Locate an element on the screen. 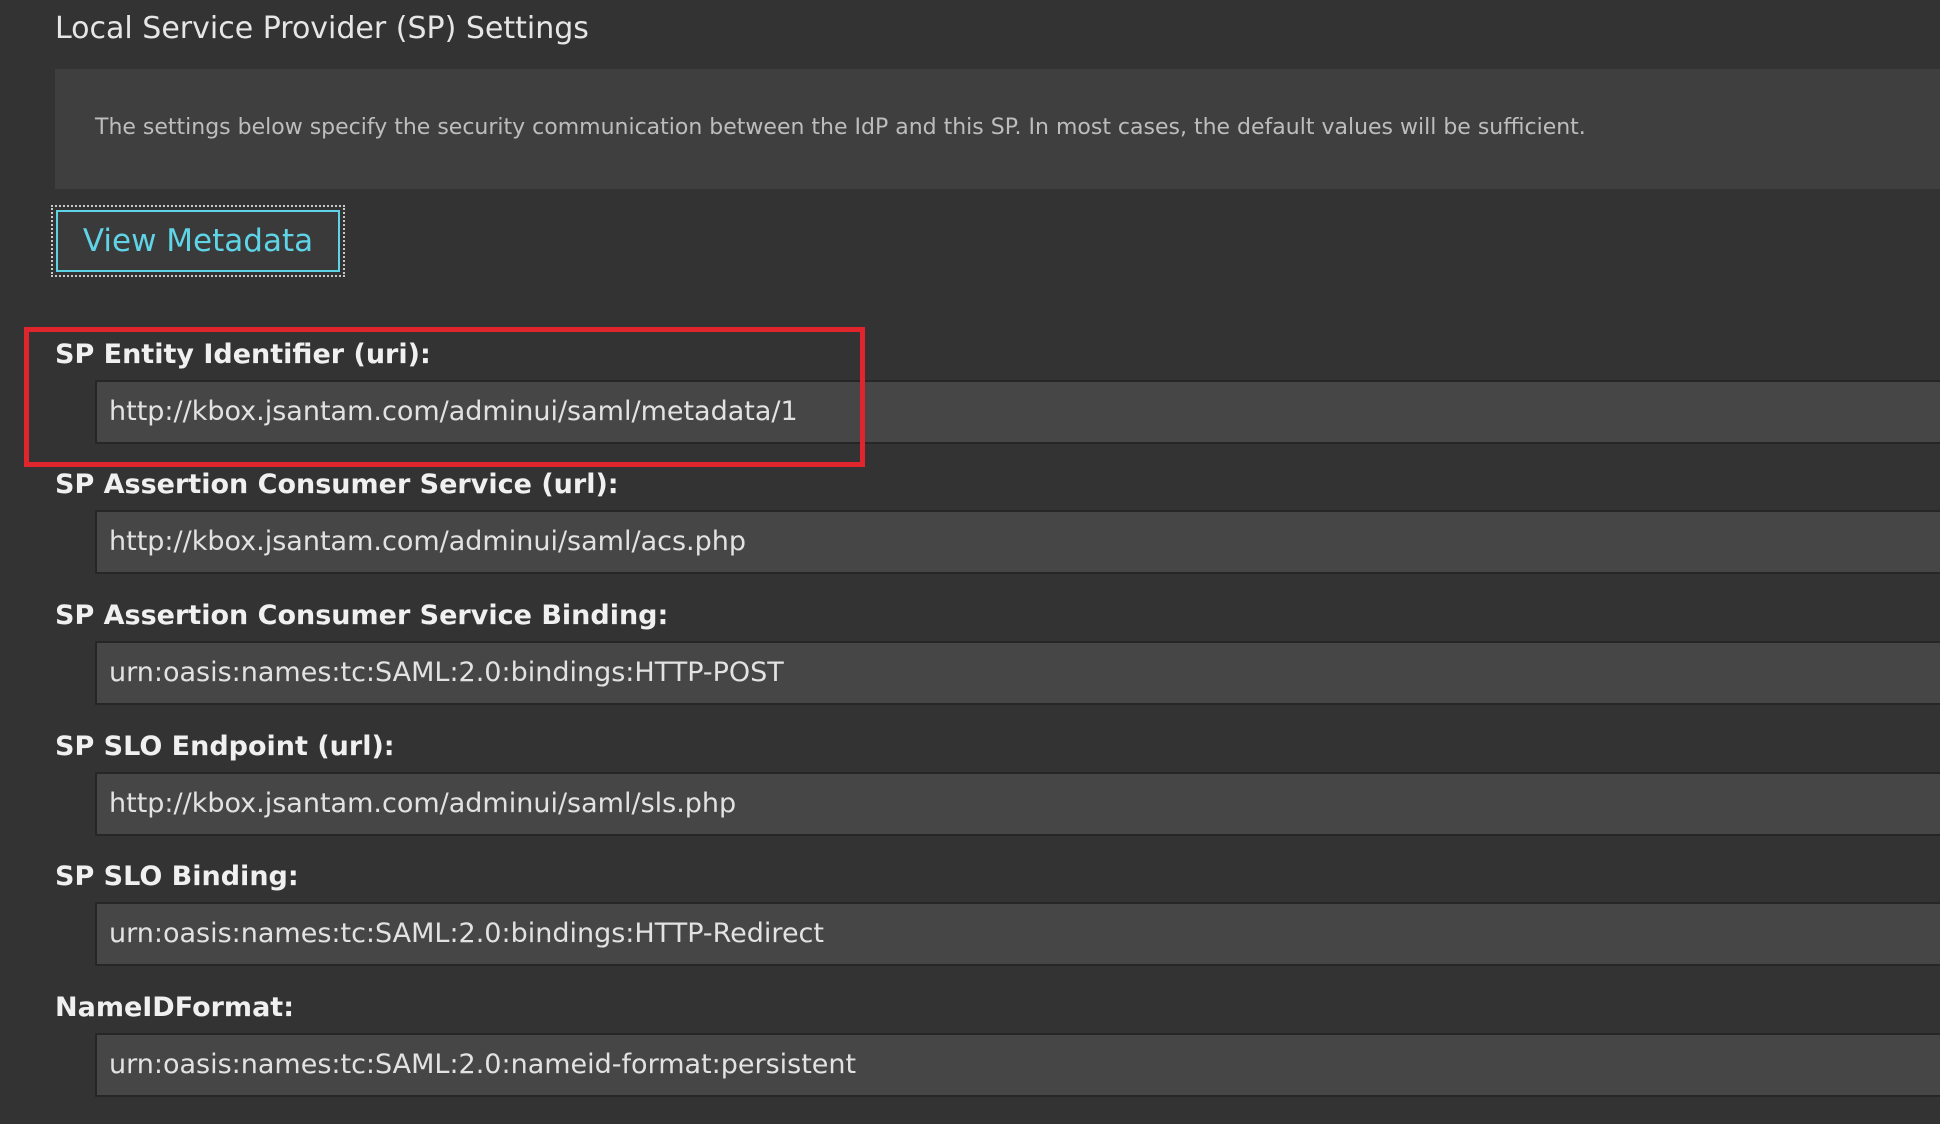 Image resolution: width=1940 pixels, height=1124 pixels. field-label: SP Entity Identifier (uri): is located at coordinates (243, 354).